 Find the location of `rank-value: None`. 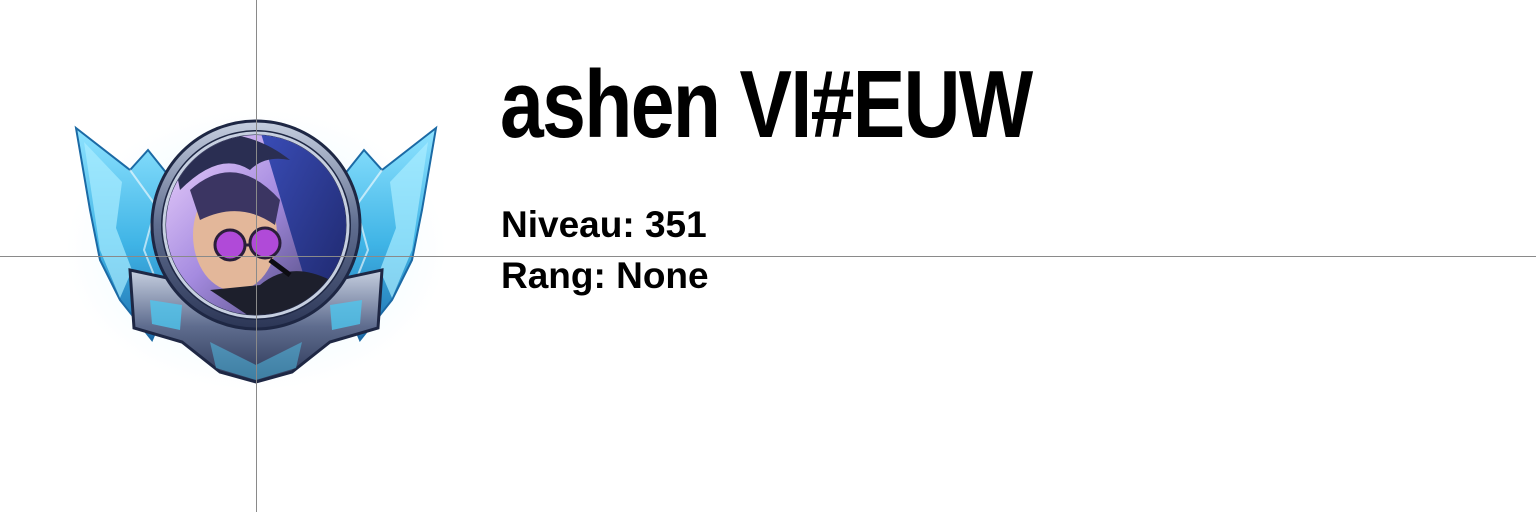

rank-value: None is located at coordinates (662, 275).